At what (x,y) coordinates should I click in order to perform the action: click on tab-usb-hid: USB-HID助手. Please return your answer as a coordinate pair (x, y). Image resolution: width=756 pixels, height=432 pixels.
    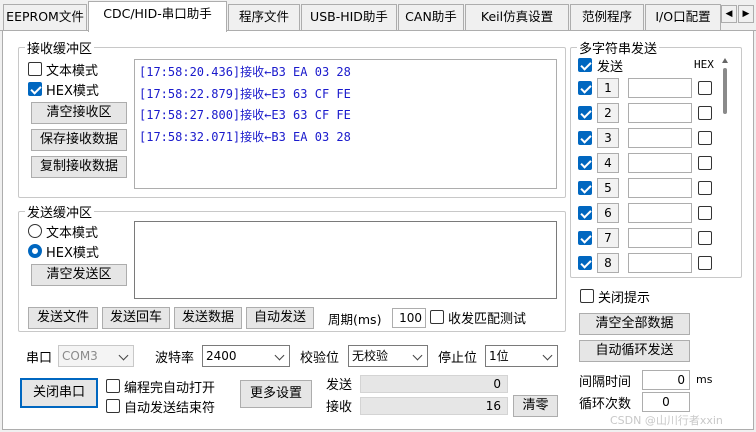
    Looking at the image, I should click on (349, 17).